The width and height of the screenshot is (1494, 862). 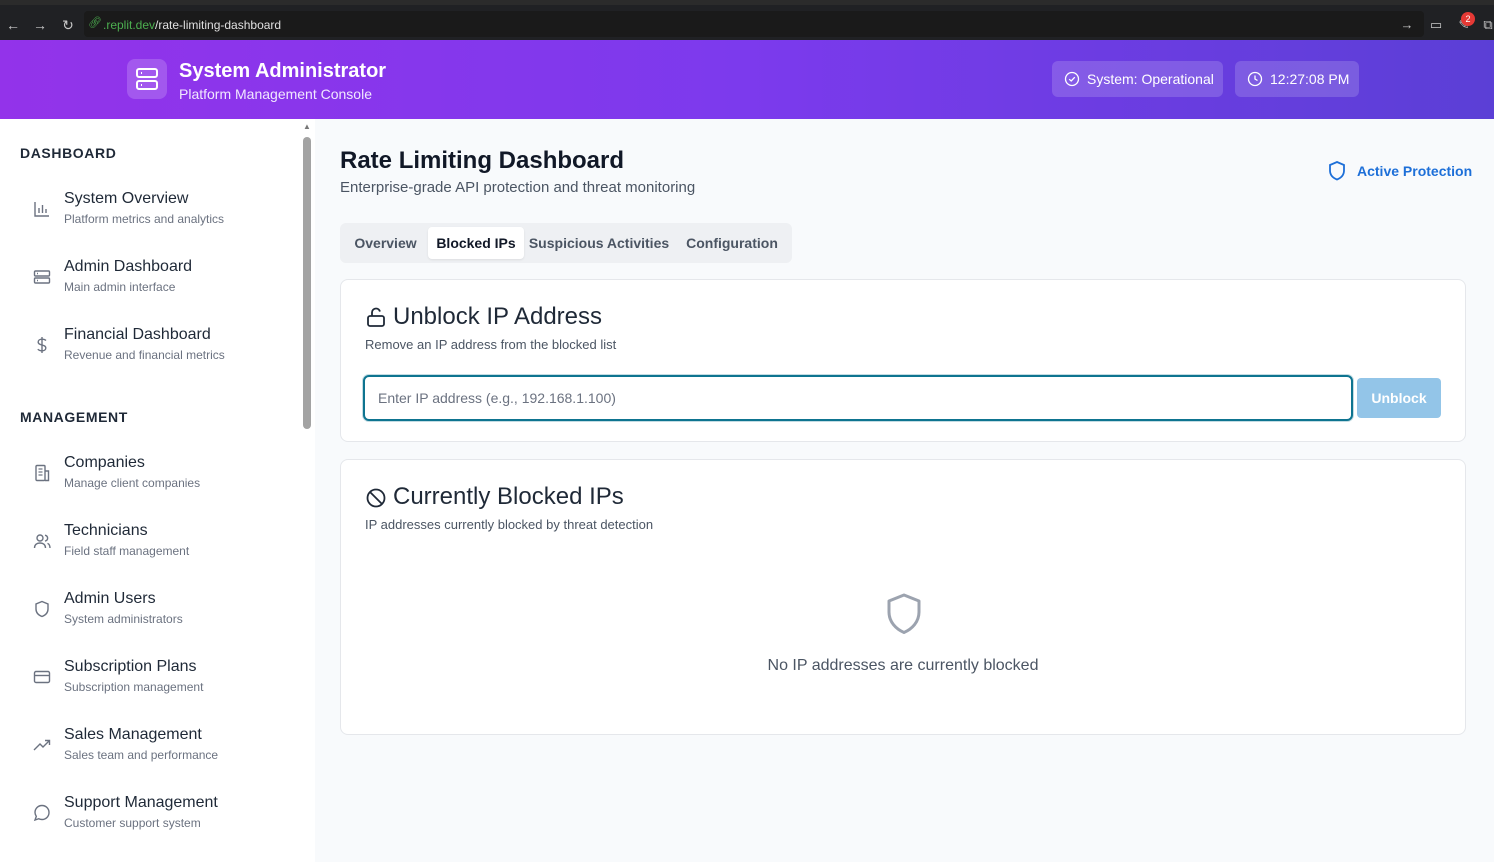 What do you see at coordinates (1150, 79) in the screenshot?
I see `system-status-label: System: Operational` at bounding box center [1150, 79].